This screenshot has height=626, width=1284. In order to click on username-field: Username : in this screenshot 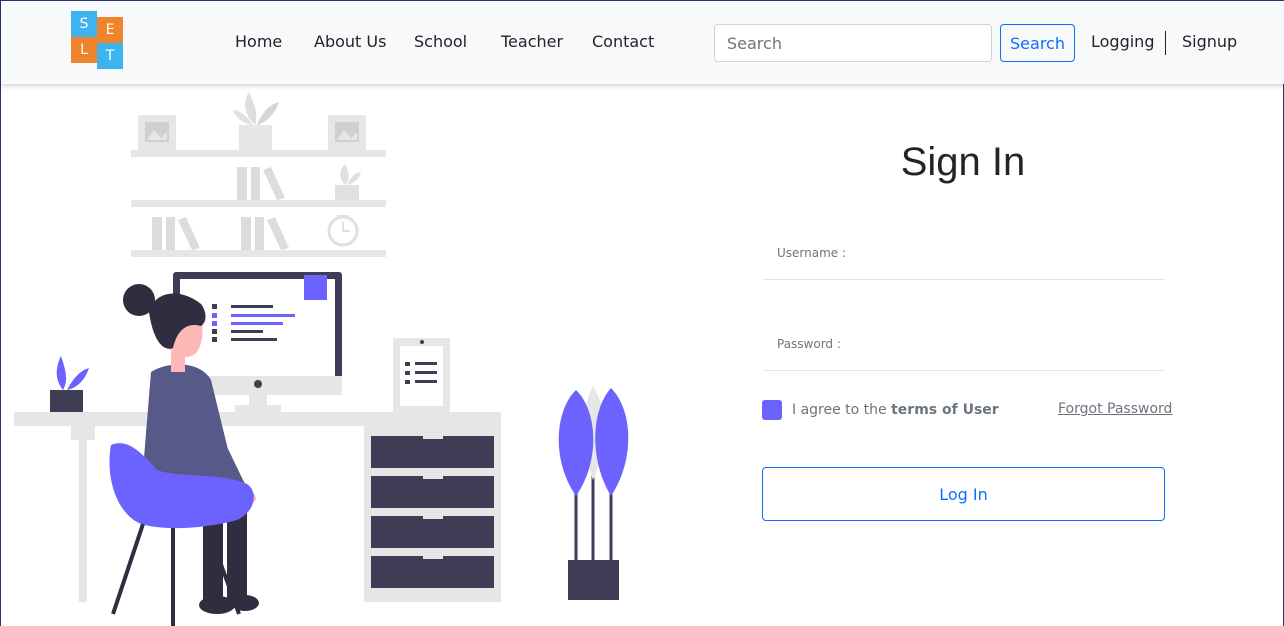, I will do `click(966, 258)`.